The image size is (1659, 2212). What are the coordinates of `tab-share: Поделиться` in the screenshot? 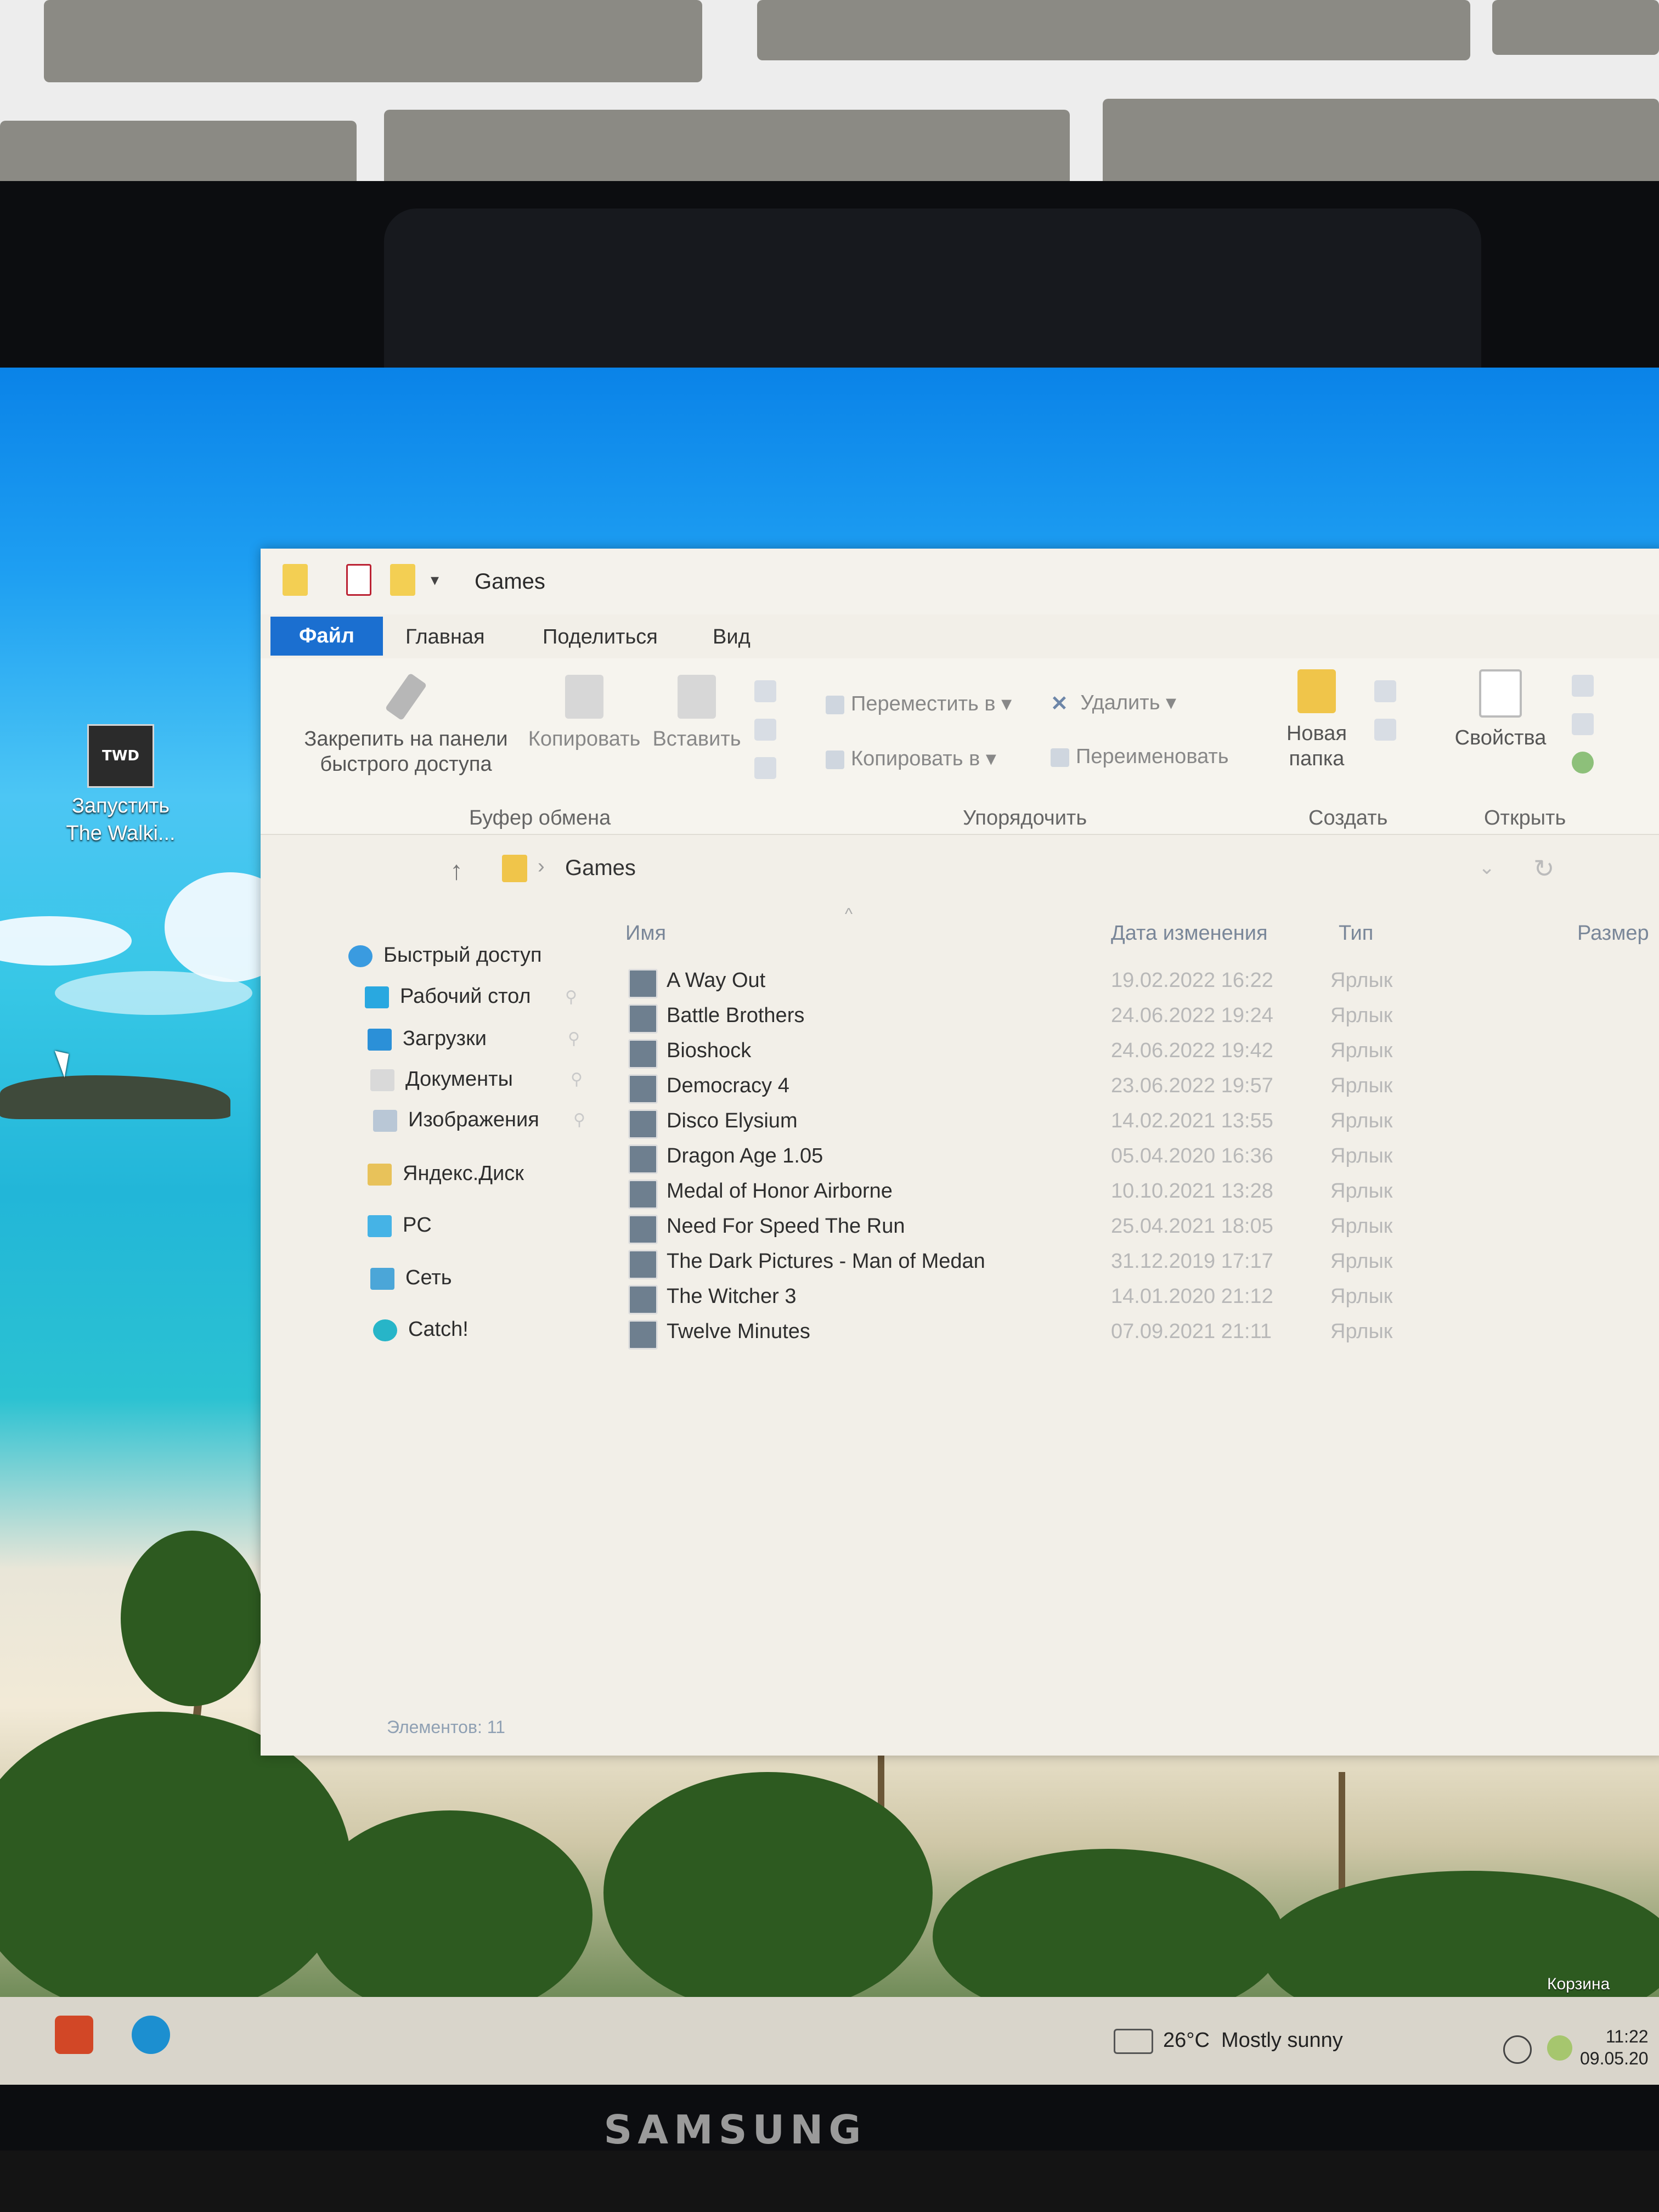 It's located at (600, 637).